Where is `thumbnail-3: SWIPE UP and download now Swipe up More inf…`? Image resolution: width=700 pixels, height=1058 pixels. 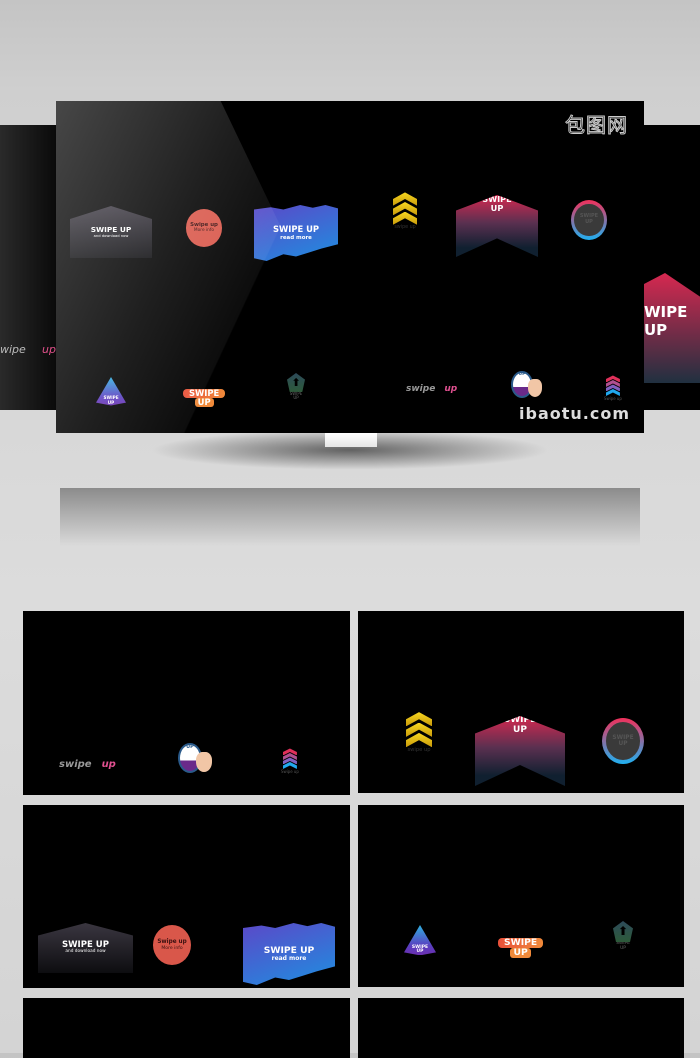
thumbnail-3: SWIPE UP and download now Swipe up More inf… is located at coordinates (186, 896).